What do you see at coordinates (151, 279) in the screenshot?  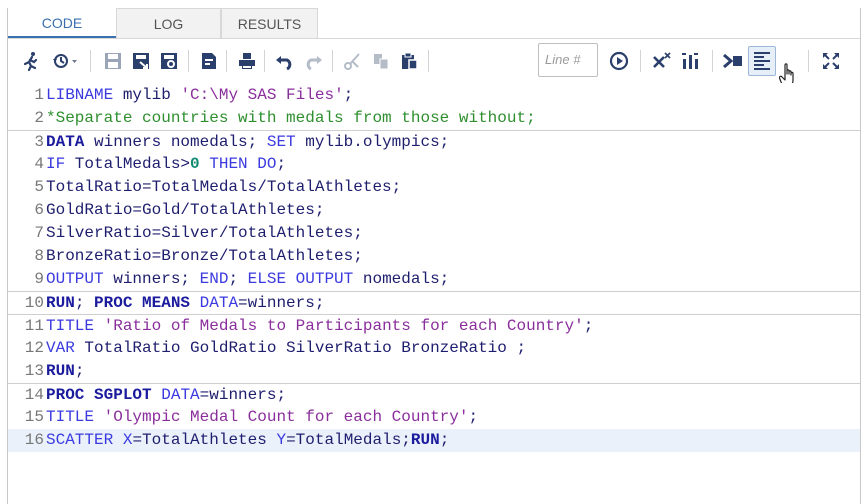 I see `code-token: winners;` at bounding box center [151, 279].